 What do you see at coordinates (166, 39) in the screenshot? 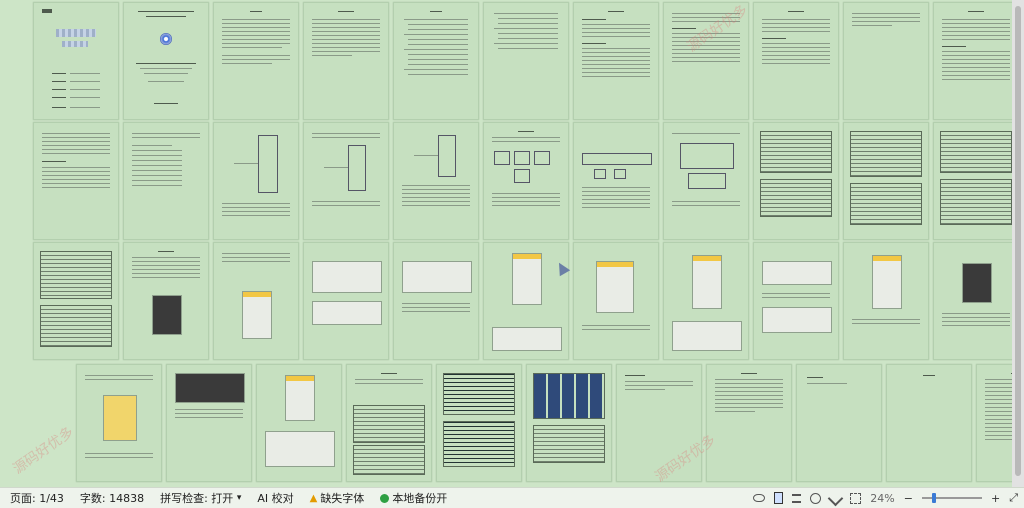
I see `university-logo-icon` at bounding box center [166, 39].